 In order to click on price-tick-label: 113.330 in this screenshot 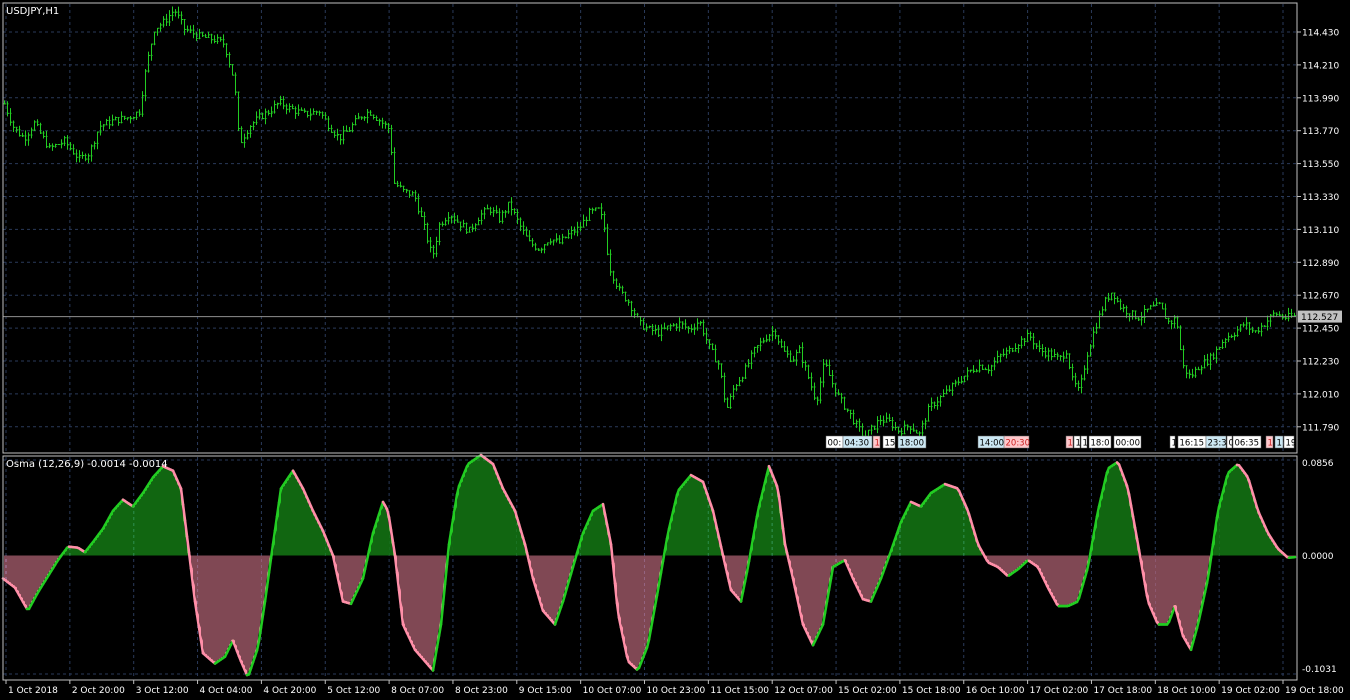, I will do `click(1320, 198)`.